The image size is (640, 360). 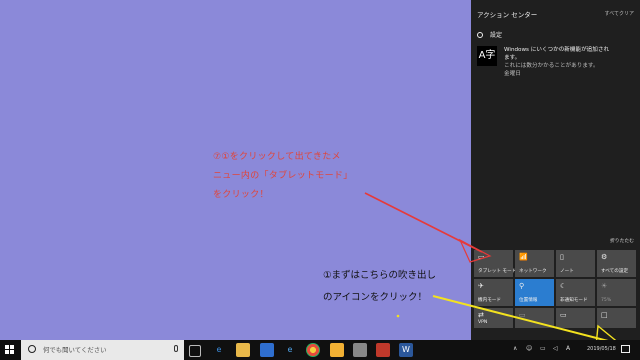 I want to click on tile-note: ▯ ノート, so click(x=575, y=263).